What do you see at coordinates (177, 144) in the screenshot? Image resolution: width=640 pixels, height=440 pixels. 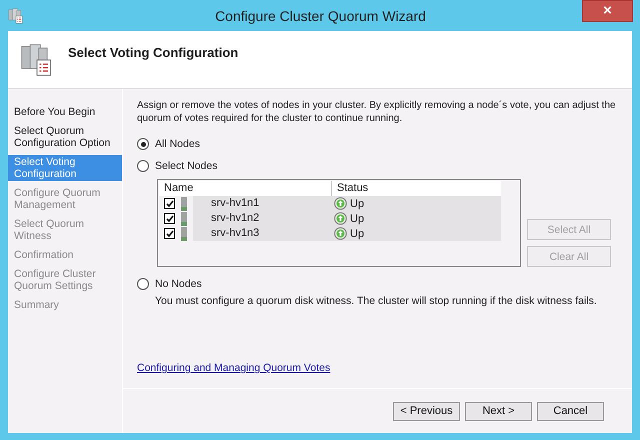 I see `option-label: All Nodes` at bounding box center [177, 144].